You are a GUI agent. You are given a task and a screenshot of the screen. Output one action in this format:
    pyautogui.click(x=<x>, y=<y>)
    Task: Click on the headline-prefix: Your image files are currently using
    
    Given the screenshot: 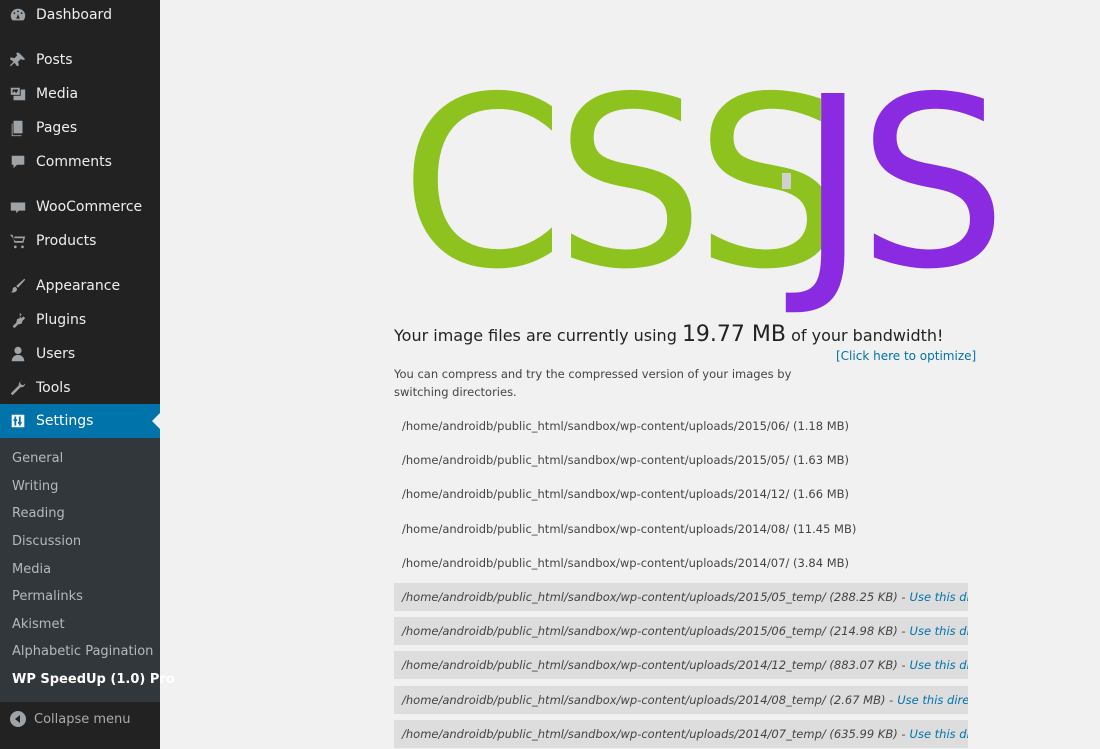 What is the action you would take?
    pyautogui.click(x=538, y=335)
    